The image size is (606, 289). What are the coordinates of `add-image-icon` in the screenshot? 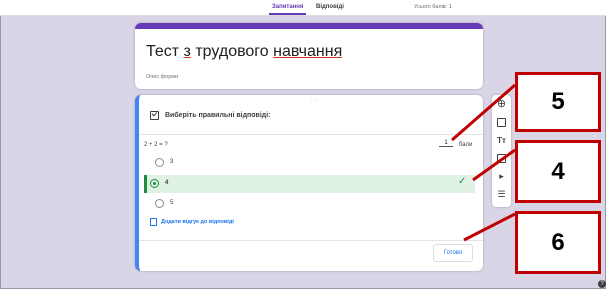 It's located at (501, 158).